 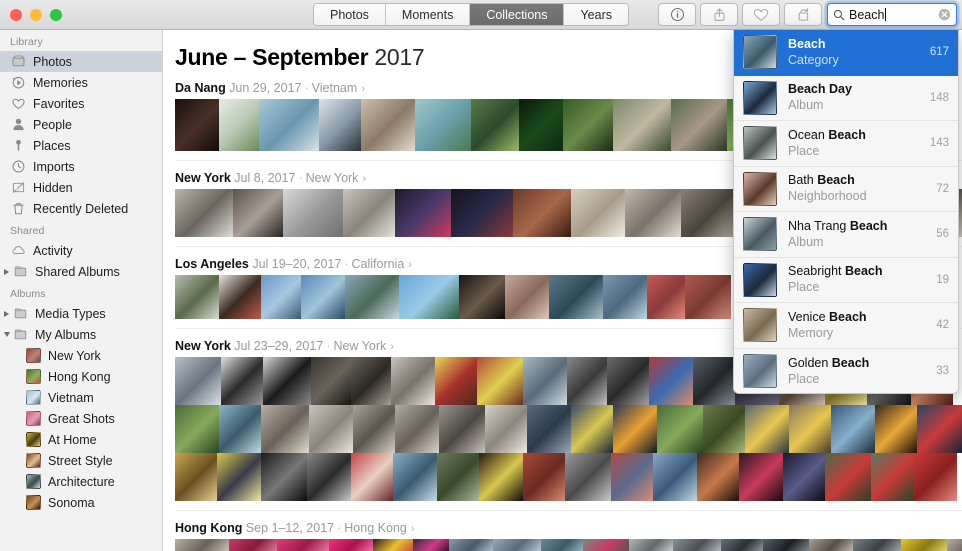 What do you see at coordinates (81, 250) in the screenshot?
I see `sidebar-item-activity: Activity` at bounding box center [81, 250].